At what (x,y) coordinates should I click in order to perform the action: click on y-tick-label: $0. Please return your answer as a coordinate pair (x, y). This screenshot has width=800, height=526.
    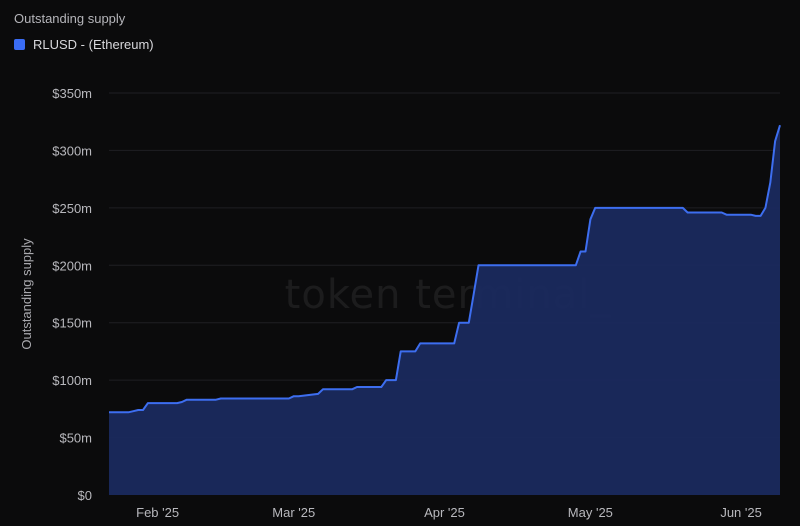
    Looking at the image, I should click on (85, 495).